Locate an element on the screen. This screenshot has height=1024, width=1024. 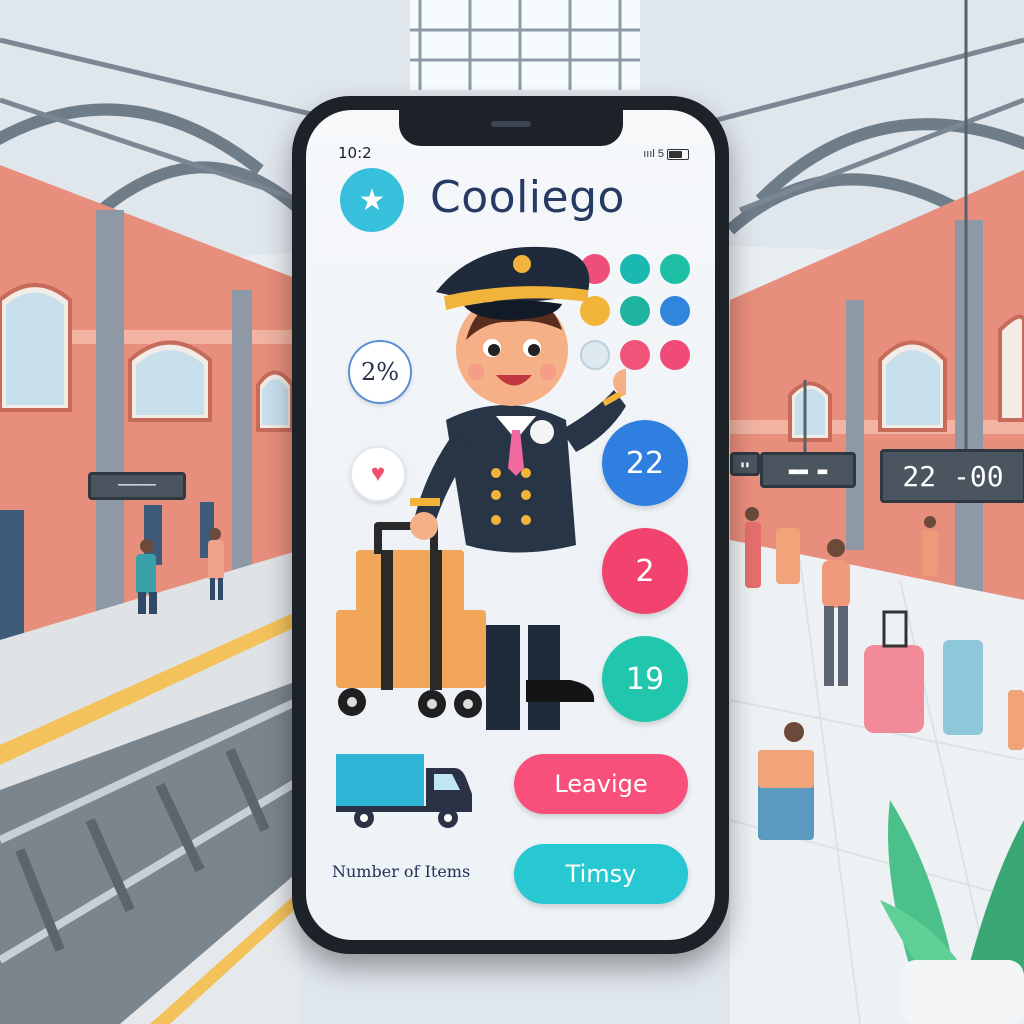
departure-board: 22 -00 is located at coordinates (952, 476).